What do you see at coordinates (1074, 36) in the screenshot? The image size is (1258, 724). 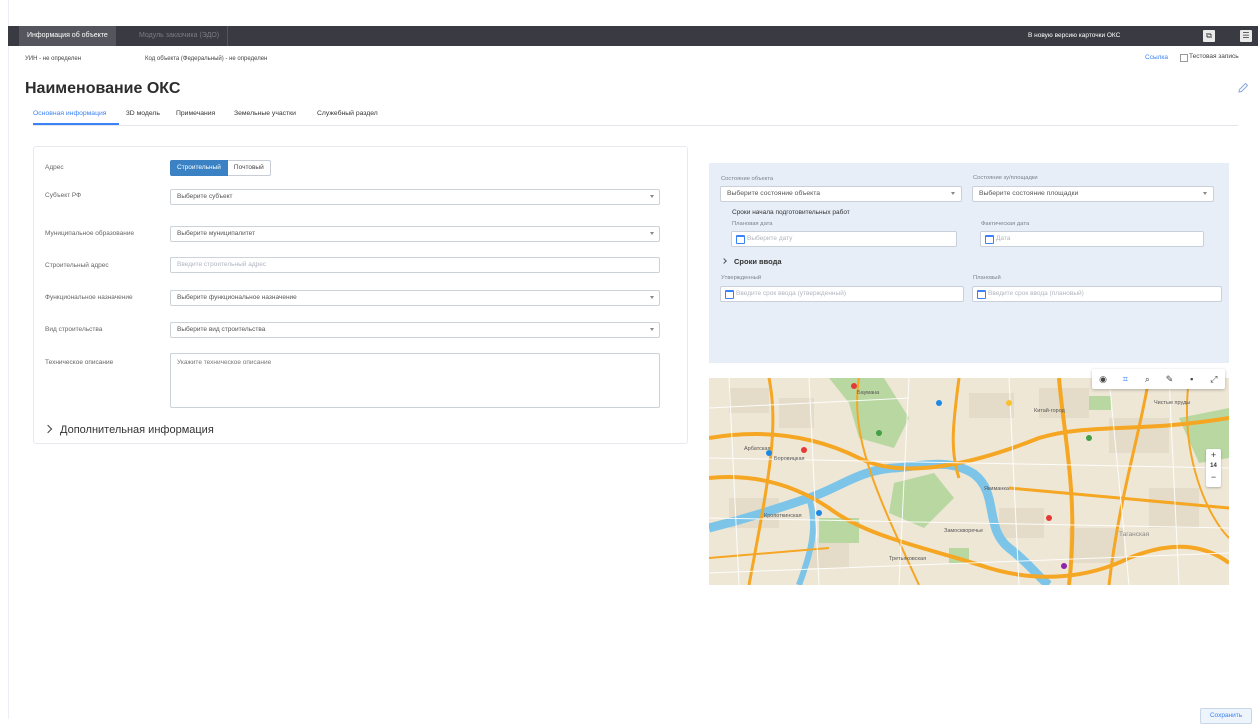 I see `new-version-link: В новую версию карточки ОКС` at bounding box center [1074, 36].